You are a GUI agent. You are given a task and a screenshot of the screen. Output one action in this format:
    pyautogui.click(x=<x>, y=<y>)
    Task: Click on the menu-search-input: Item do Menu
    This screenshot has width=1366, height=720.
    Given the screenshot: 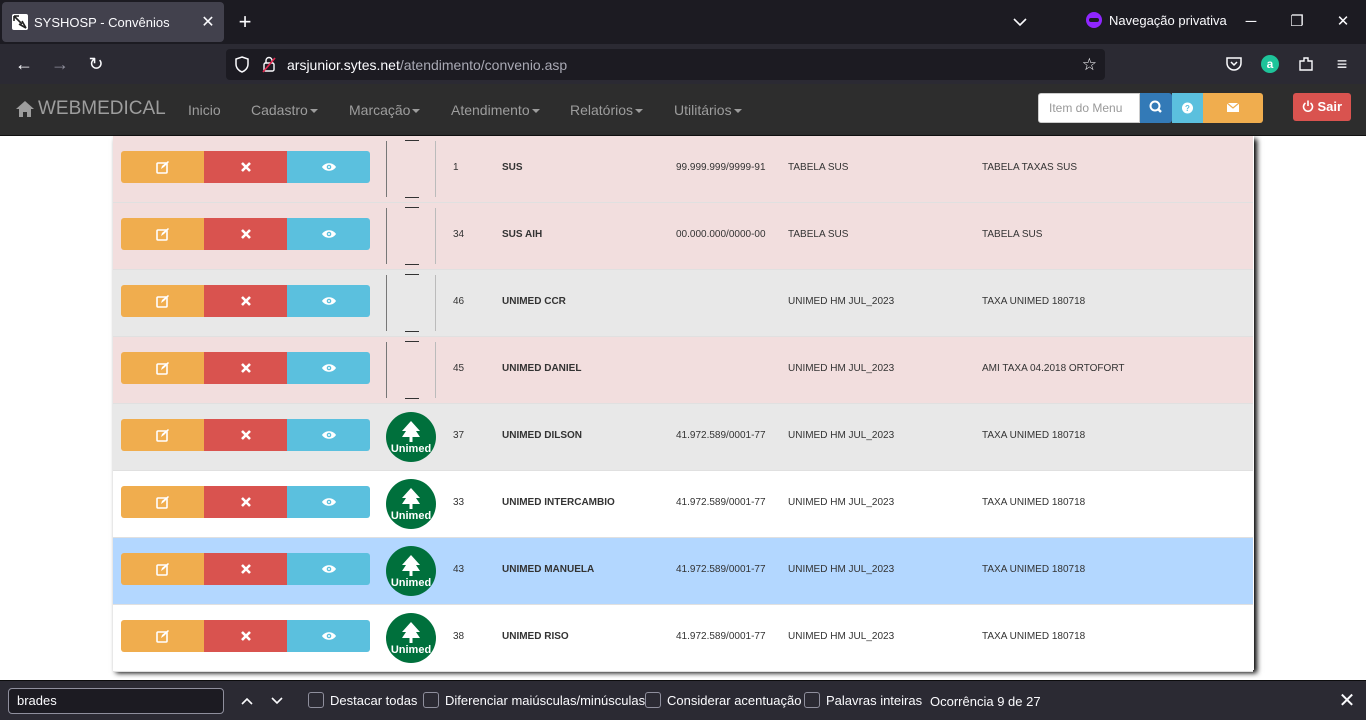 What is the action you would take?
    pyautogui.click(x=1089, y=108)
    